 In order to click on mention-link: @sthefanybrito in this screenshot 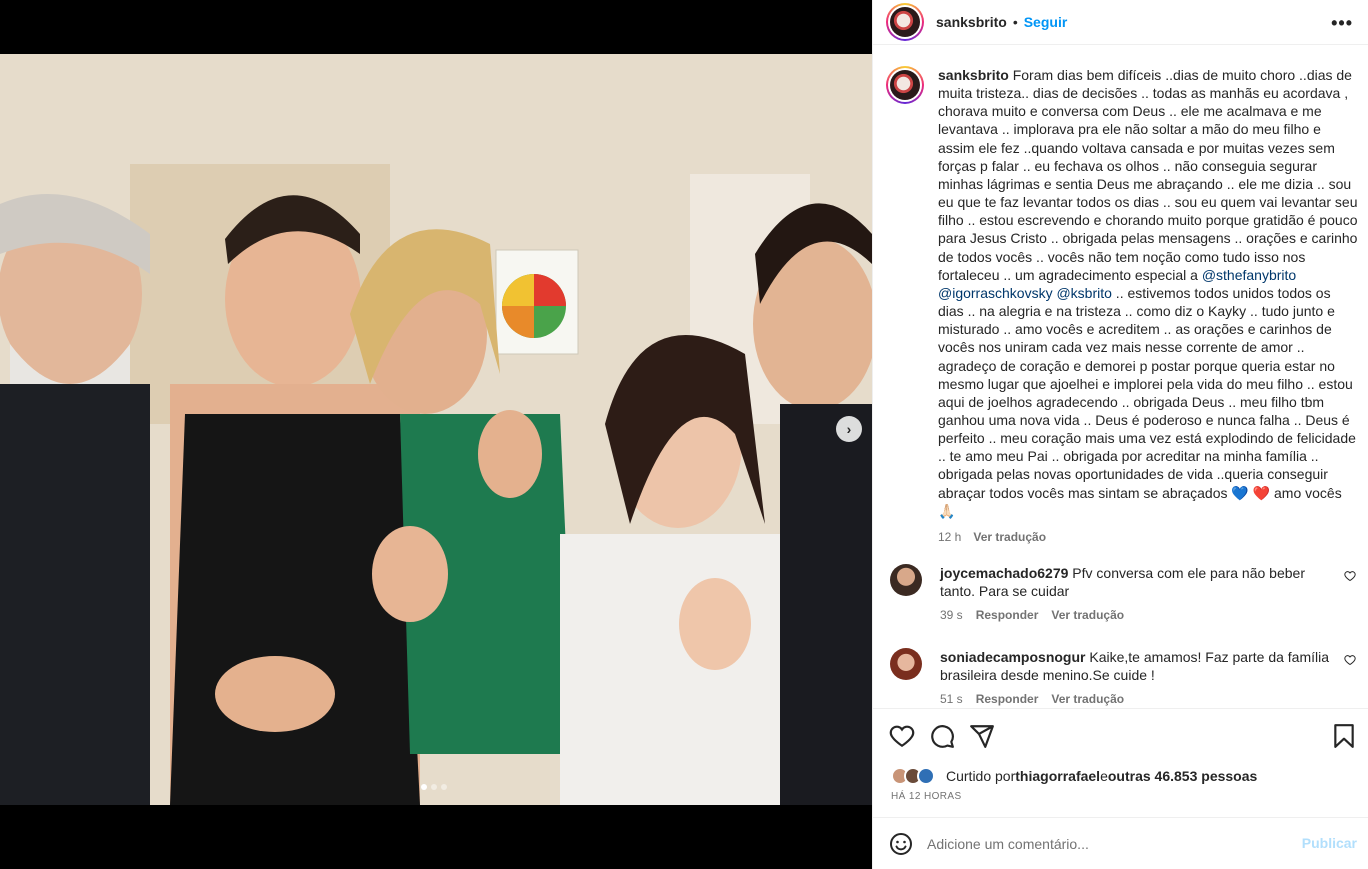, I will do `click(1249, 275)`.